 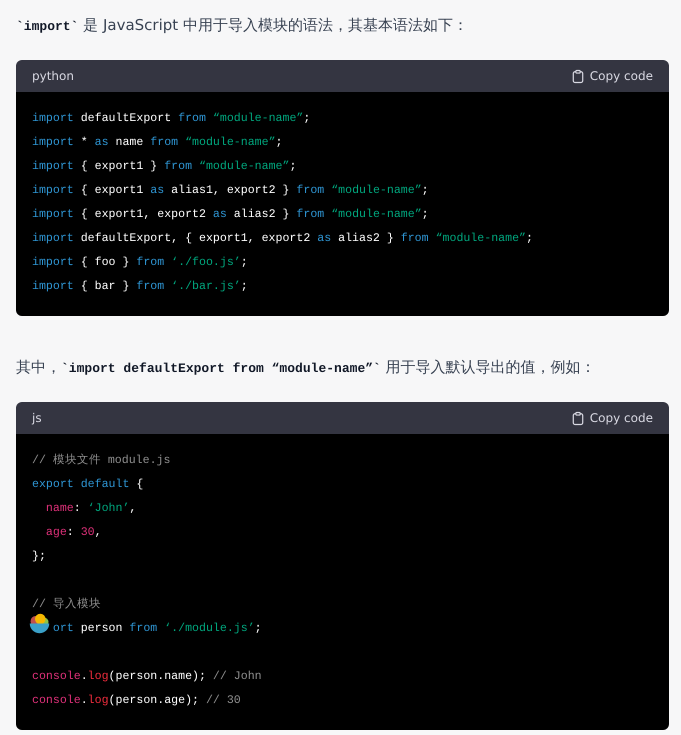 What do you see at coordinates (242, 25) in the screenshot?
I see `paragraph: `import` 是 JavaScript 中用于导入模块的语法，其基本语法如下：` at bounding box center [242, 25].